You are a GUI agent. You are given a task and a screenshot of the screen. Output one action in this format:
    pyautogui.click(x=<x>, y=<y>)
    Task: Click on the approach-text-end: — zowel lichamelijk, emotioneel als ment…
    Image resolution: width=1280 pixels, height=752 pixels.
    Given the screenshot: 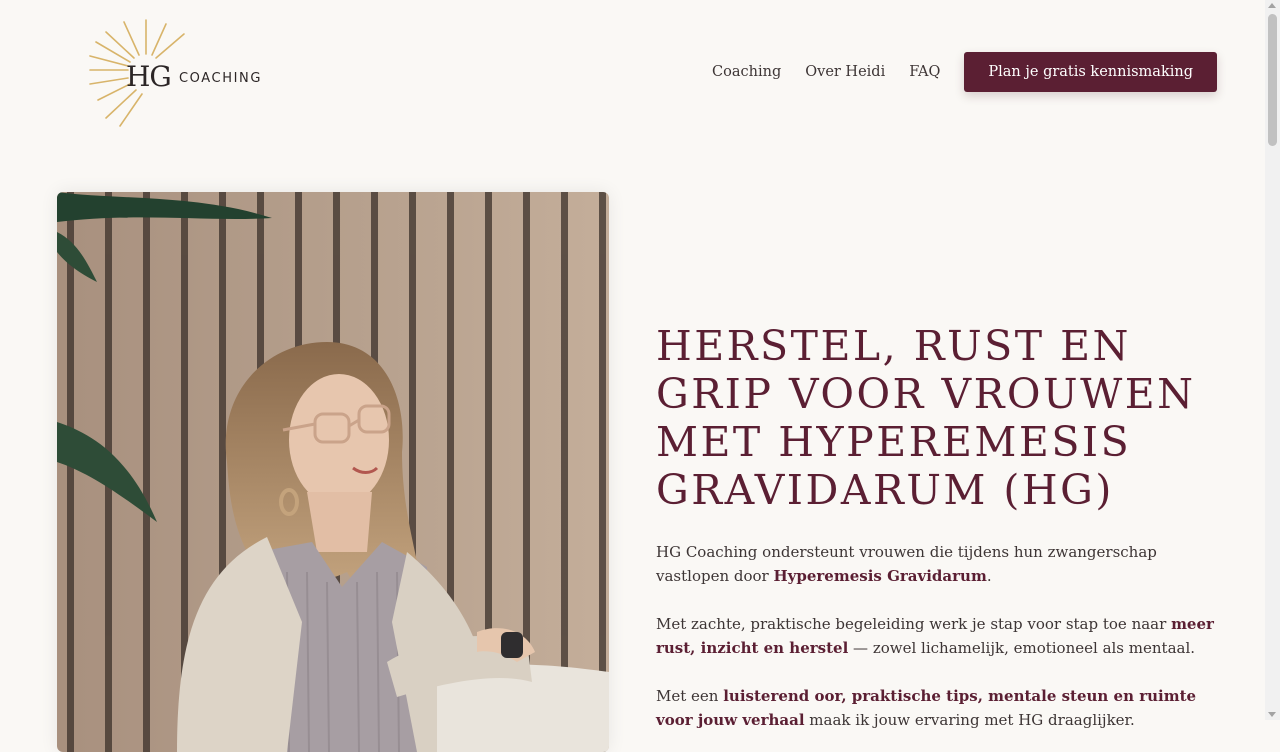 What is the action you would take?
    pyautogui.click(x=1022, y=648)
    